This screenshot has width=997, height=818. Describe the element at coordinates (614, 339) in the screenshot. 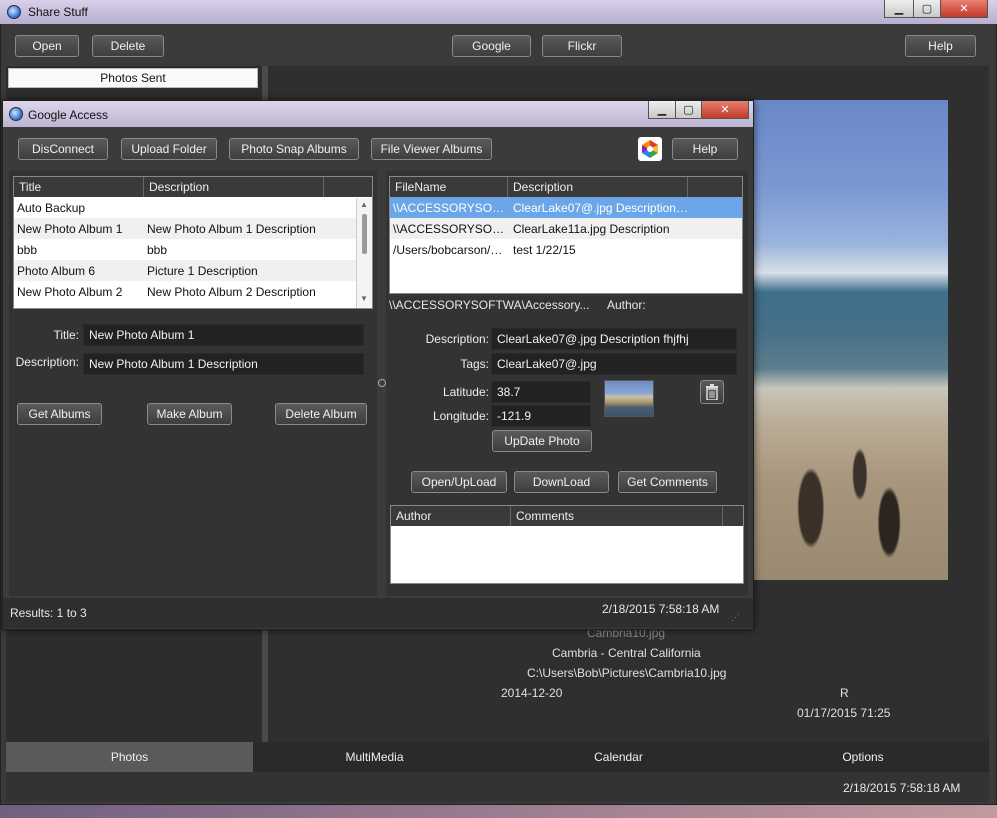

I see `photo-description-field: ClearLake07@.jpg Description fhjfhj` at that location.